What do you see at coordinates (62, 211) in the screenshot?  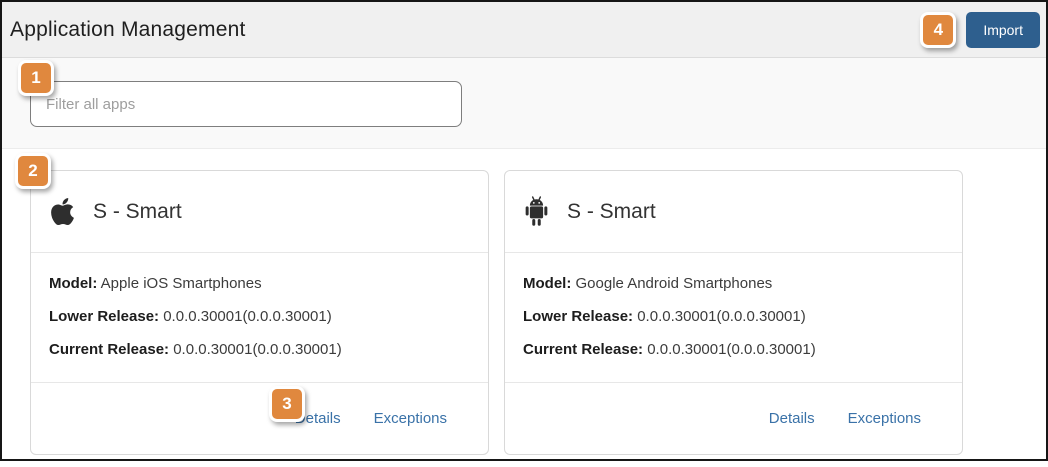 I see `apple-icon` at bounding box center [62, 211].